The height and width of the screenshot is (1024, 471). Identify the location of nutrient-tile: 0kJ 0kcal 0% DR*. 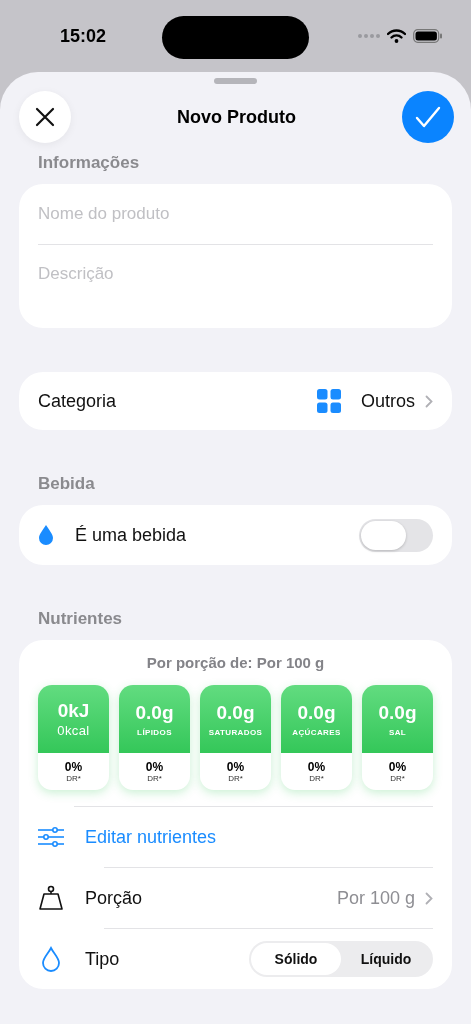
(73, 737).